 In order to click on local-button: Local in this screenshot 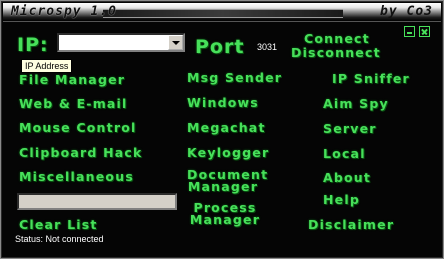, I will do `click(344, 153)`.